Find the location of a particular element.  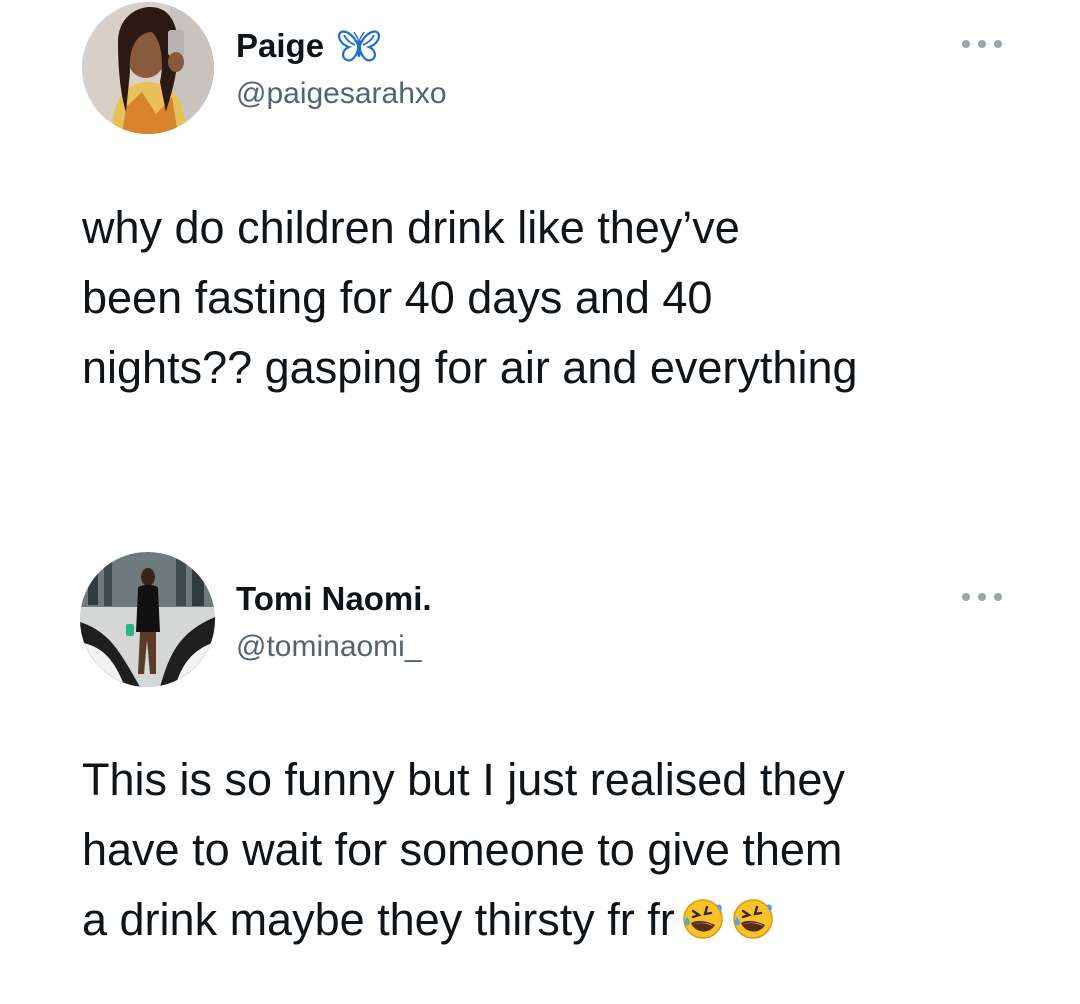

tweet-text-line: why do children drink like they’ve is located at coordinates (411, 227).